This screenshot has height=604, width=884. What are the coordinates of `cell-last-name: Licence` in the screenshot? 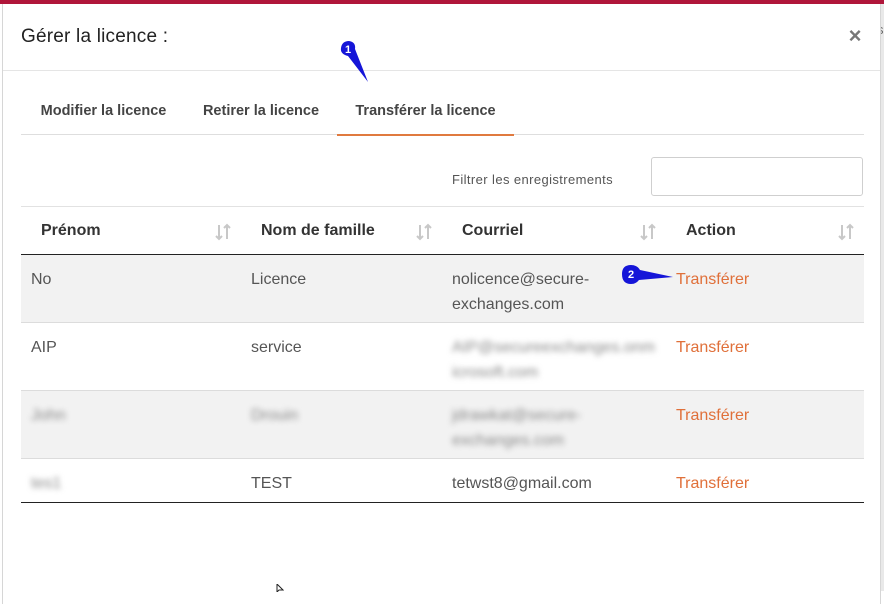 It's located at (341, 288).